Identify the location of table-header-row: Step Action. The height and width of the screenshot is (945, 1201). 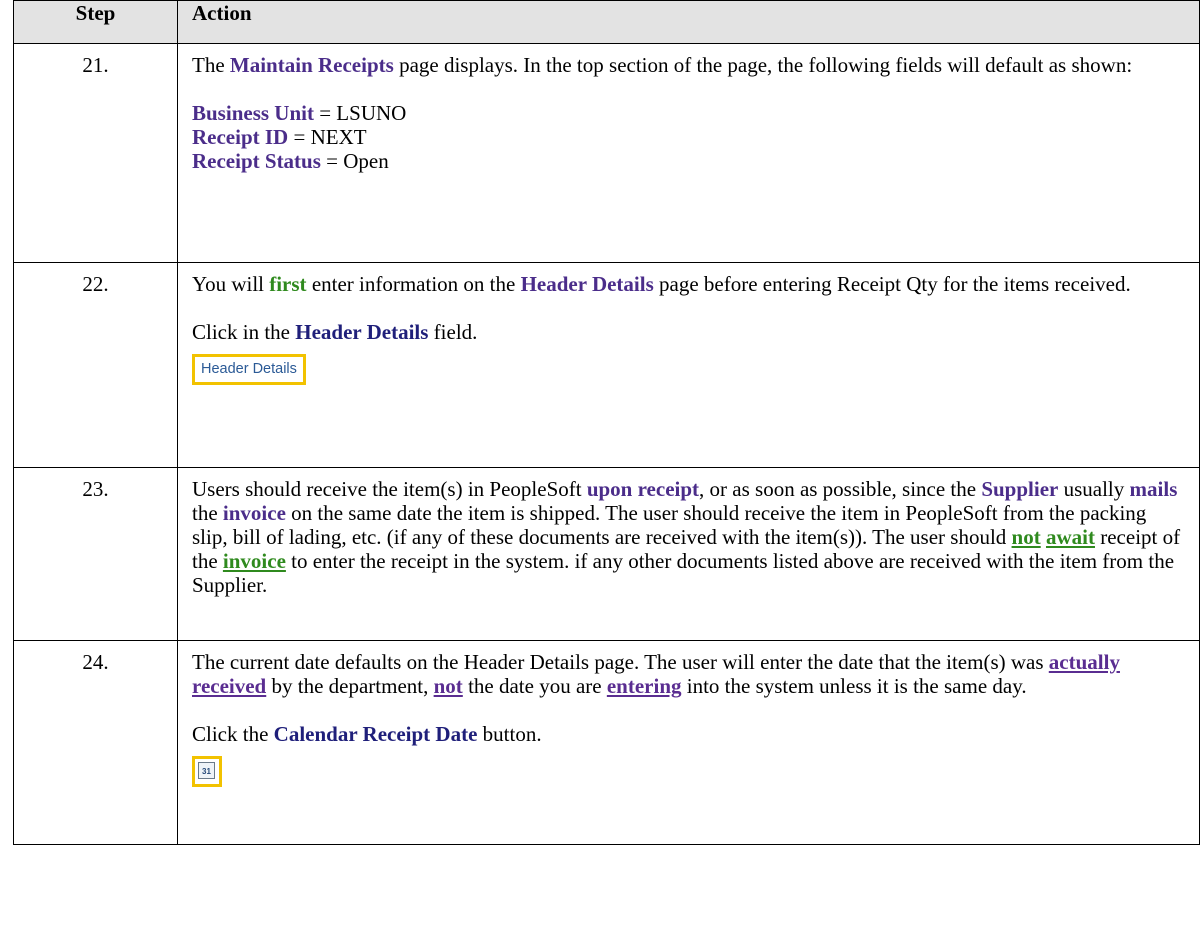
(606, 22).